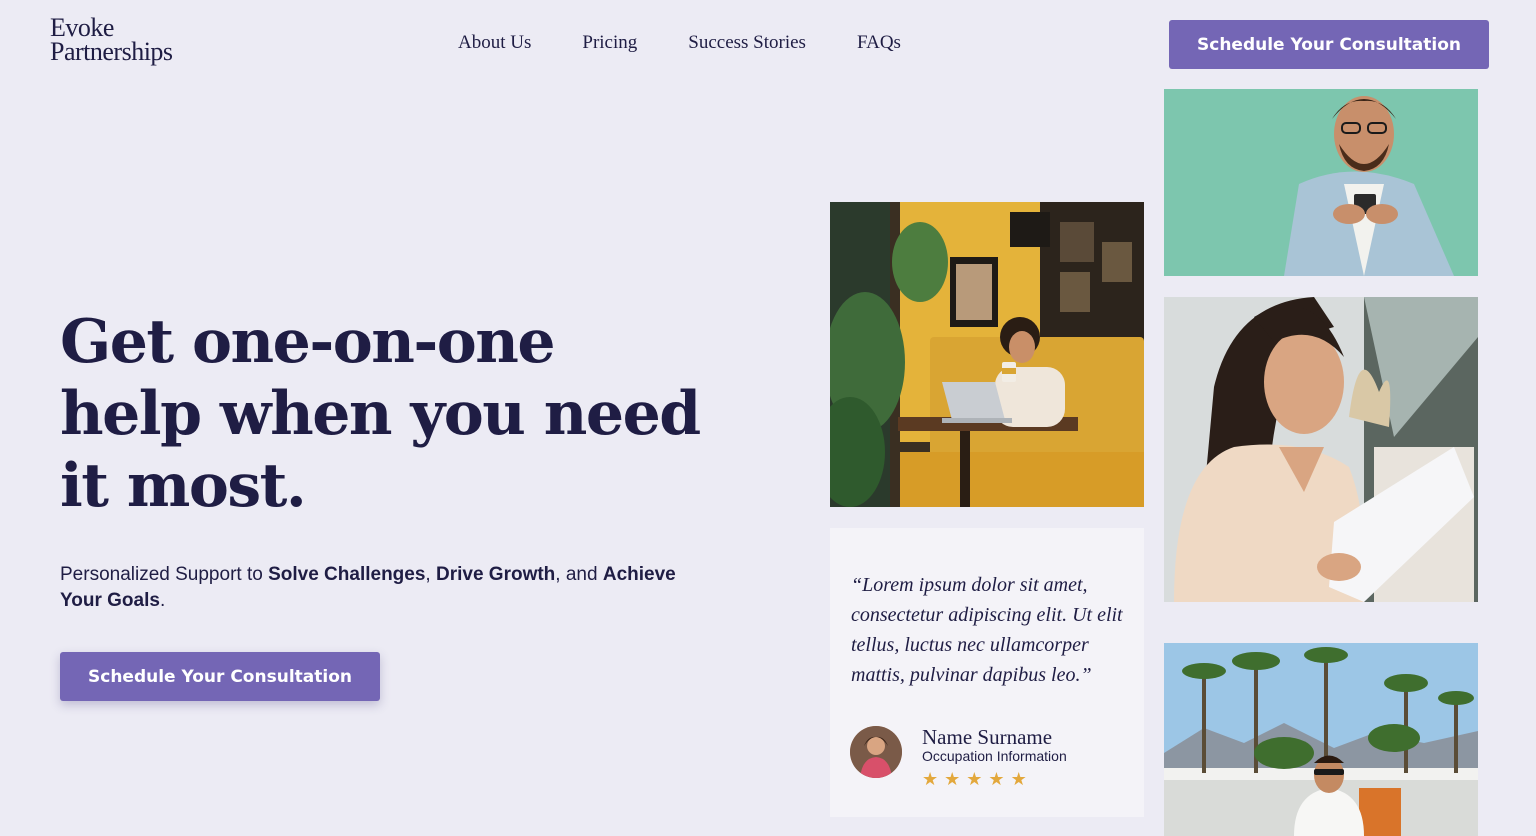  I want to click on rating-stars: ★ ★ ★ ★ ★, so click(994, 779).